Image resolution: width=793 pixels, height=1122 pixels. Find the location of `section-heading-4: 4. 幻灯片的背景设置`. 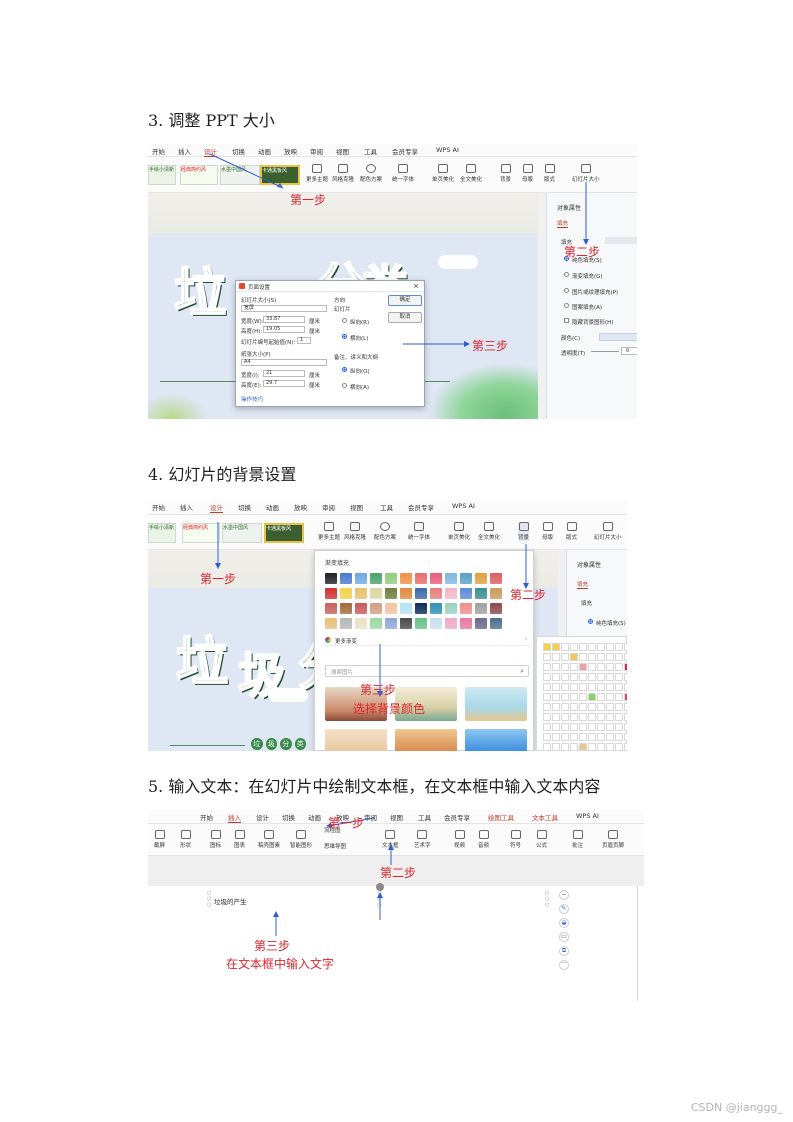

section-heading-4: 4. 幻灯片的背景设置 is located at coordinates (222, 474).